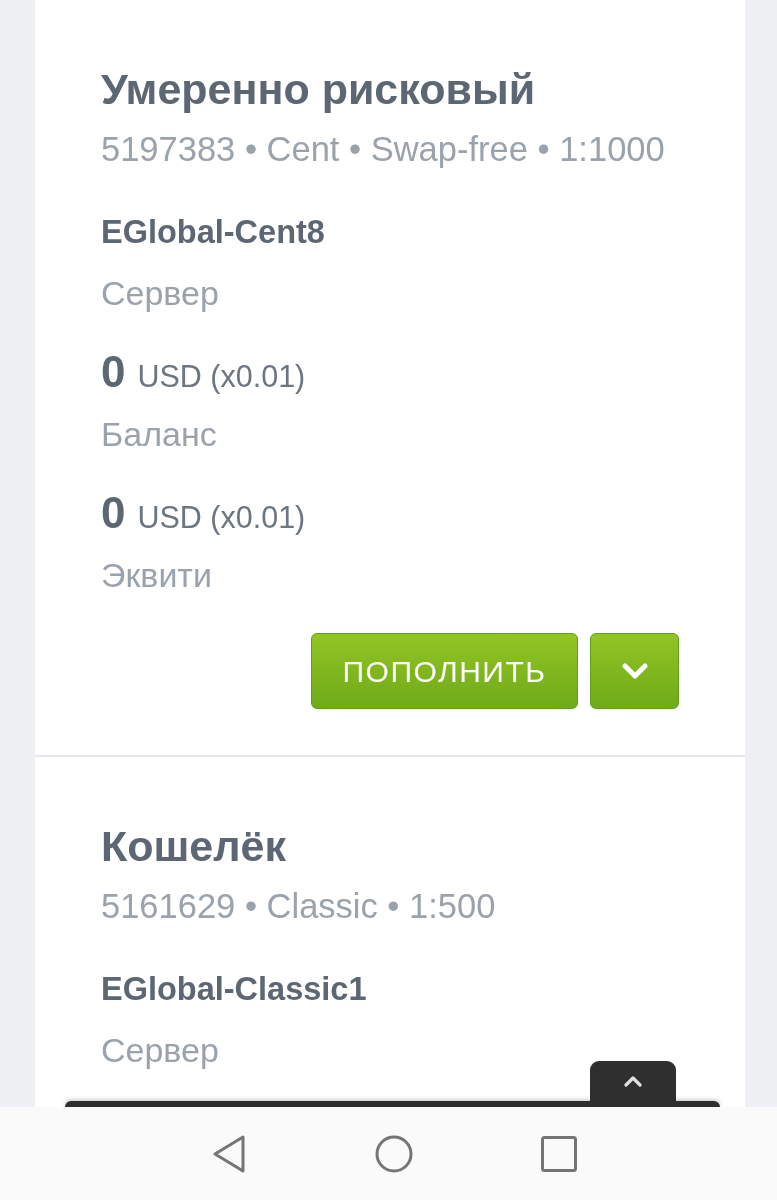 This screenshot has width=777, height=1200. I want to click on panel-handle, so click(633, 1081).